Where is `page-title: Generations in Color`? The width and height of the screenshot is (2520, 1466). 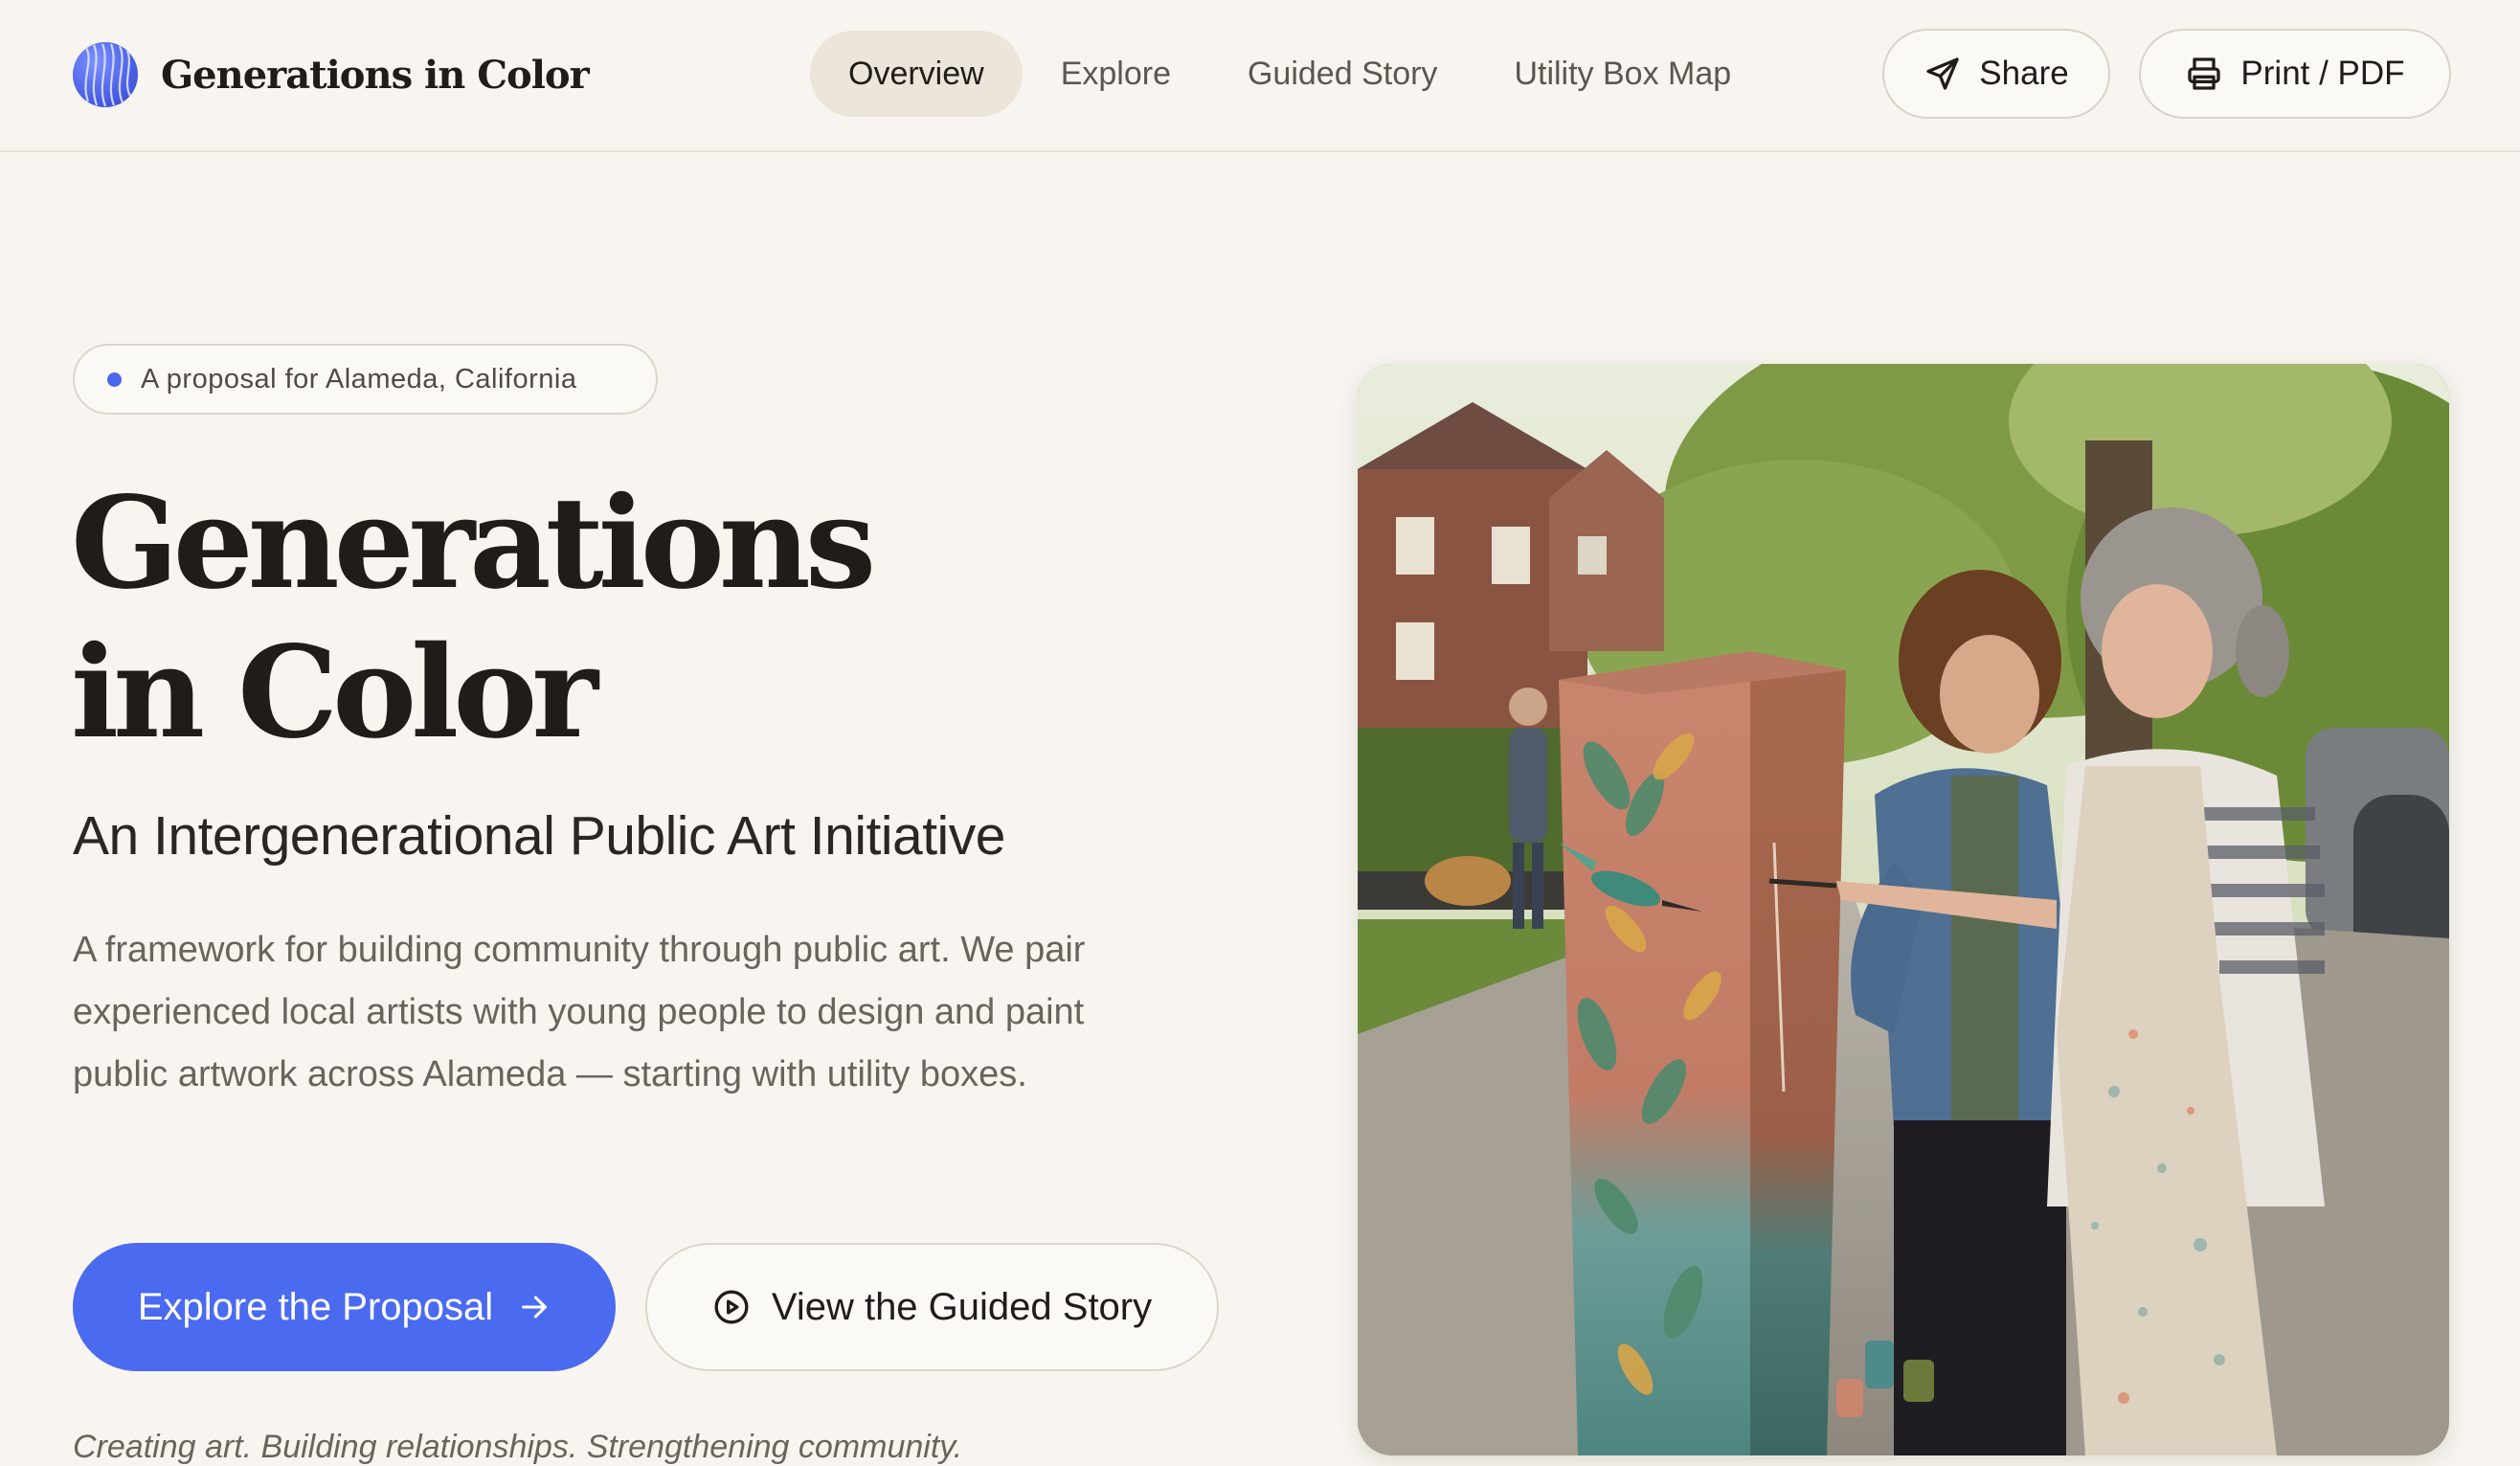 page-title: Generations in Color is located at coordinates (502, 618).